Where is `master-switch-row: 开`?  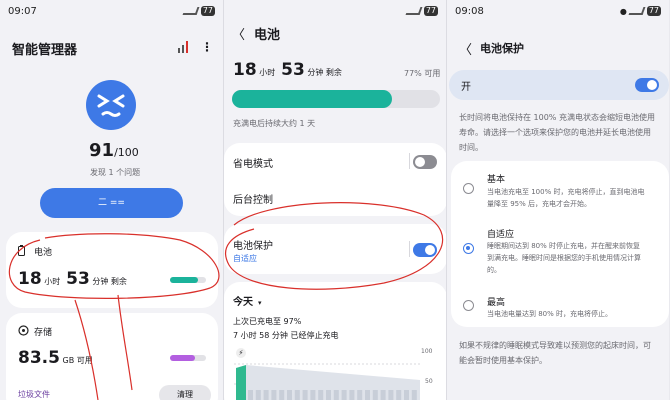
master-switch-row: 开 is located at coordinates (559, 85).